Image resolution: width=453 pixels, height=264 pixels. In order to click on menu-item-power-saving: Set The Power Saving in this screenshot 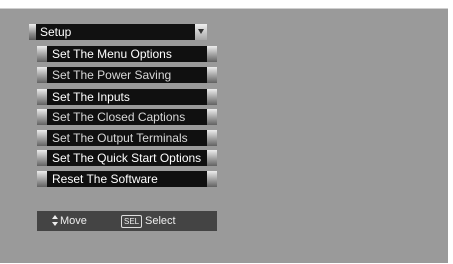, I will do `click(127, 75)`.